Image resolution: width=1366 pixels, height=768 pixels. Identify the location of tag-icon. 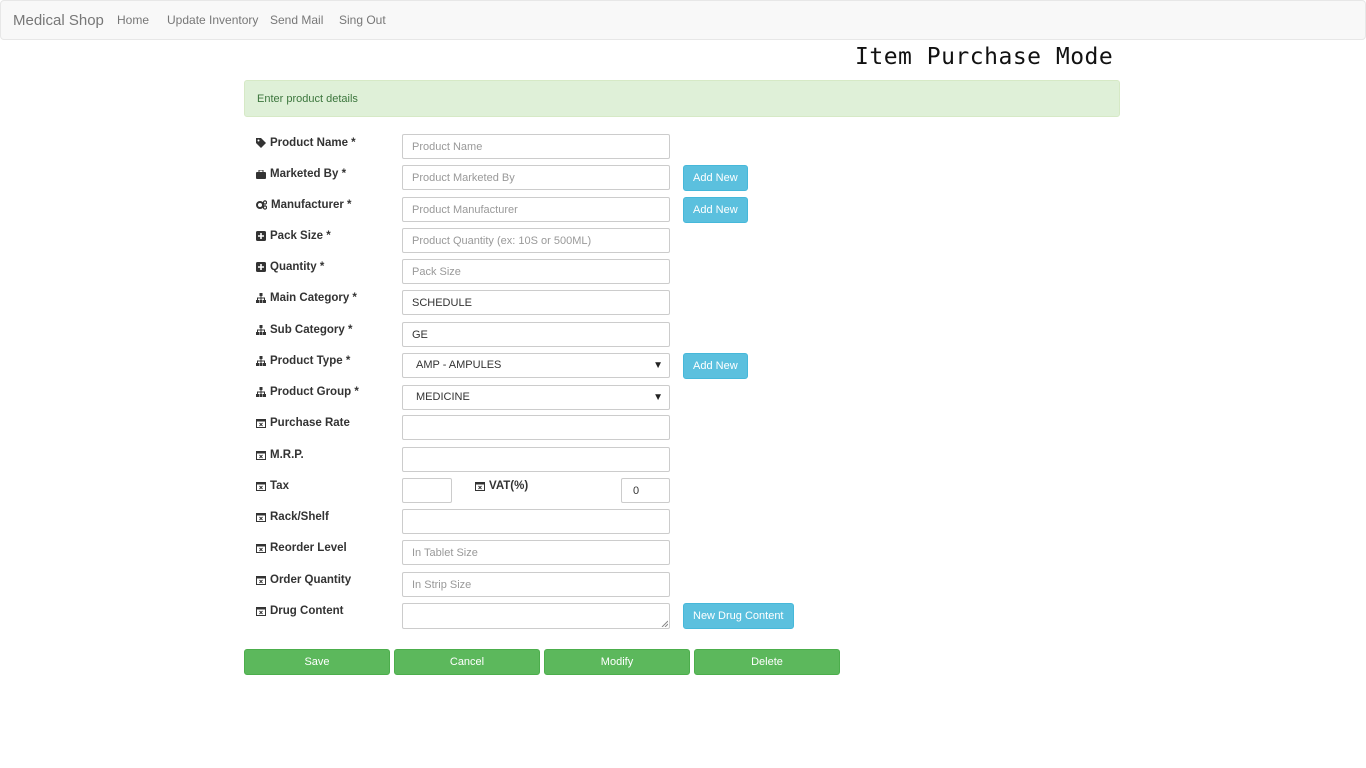
(261, 143).